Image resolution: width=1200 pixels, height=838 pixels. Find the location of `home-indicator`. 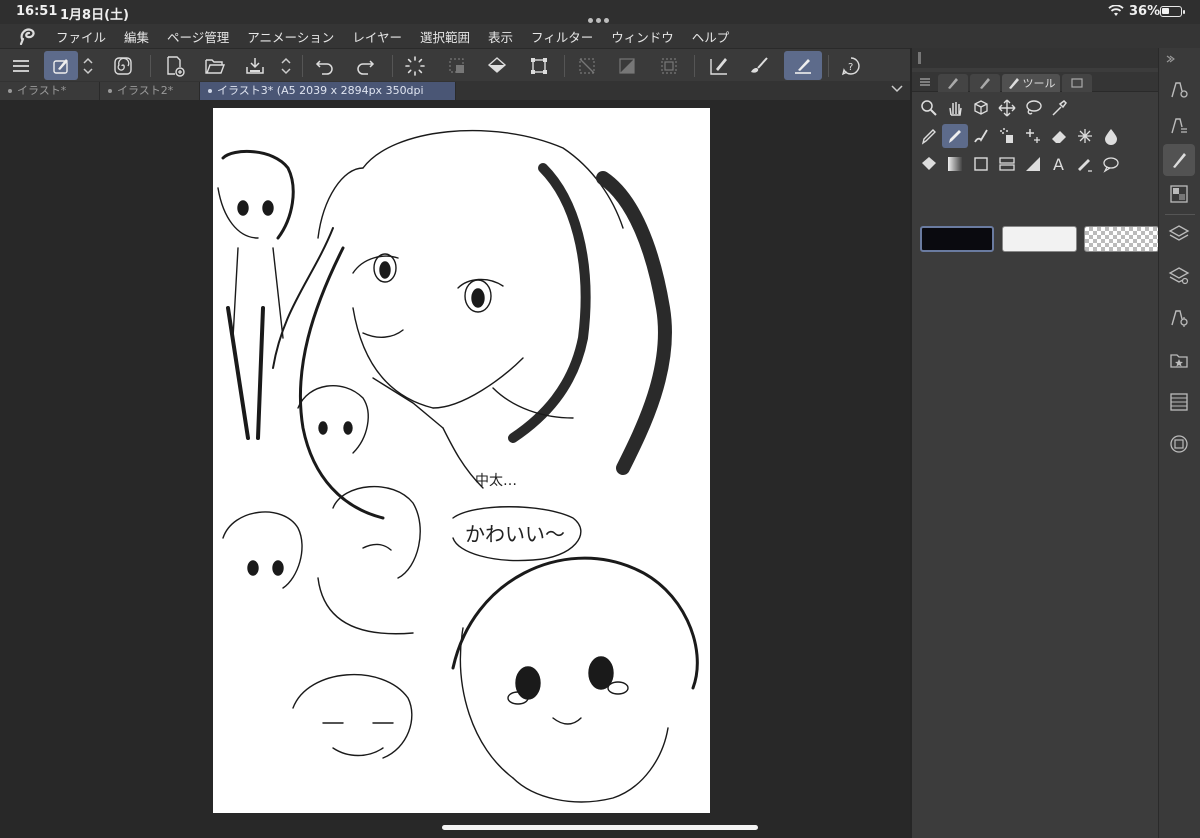

home-indicator is located at coordinates (600, 827).